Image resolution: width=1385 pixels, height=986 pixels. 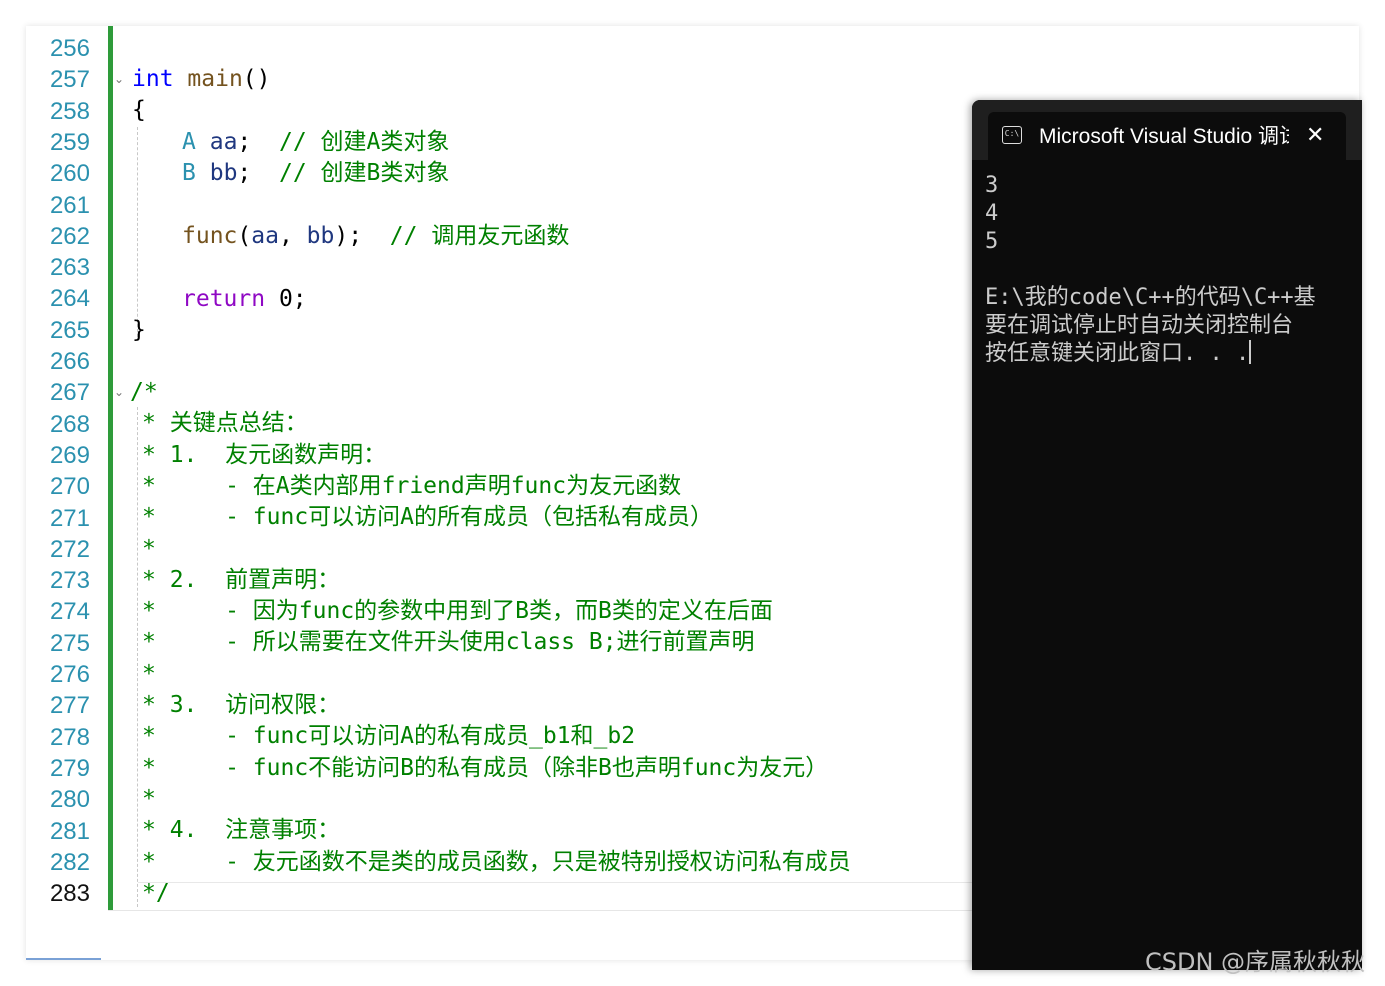 I want to click on console-tab: C:\ Microsoft Visual Studio 调试控制台 ✕, so click(x=1167, y=136).